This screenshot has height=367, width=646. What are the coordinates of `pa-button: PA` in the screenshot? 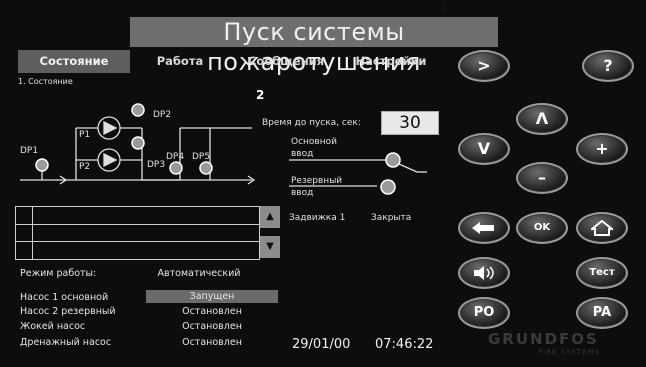 It's located at (602, 313).